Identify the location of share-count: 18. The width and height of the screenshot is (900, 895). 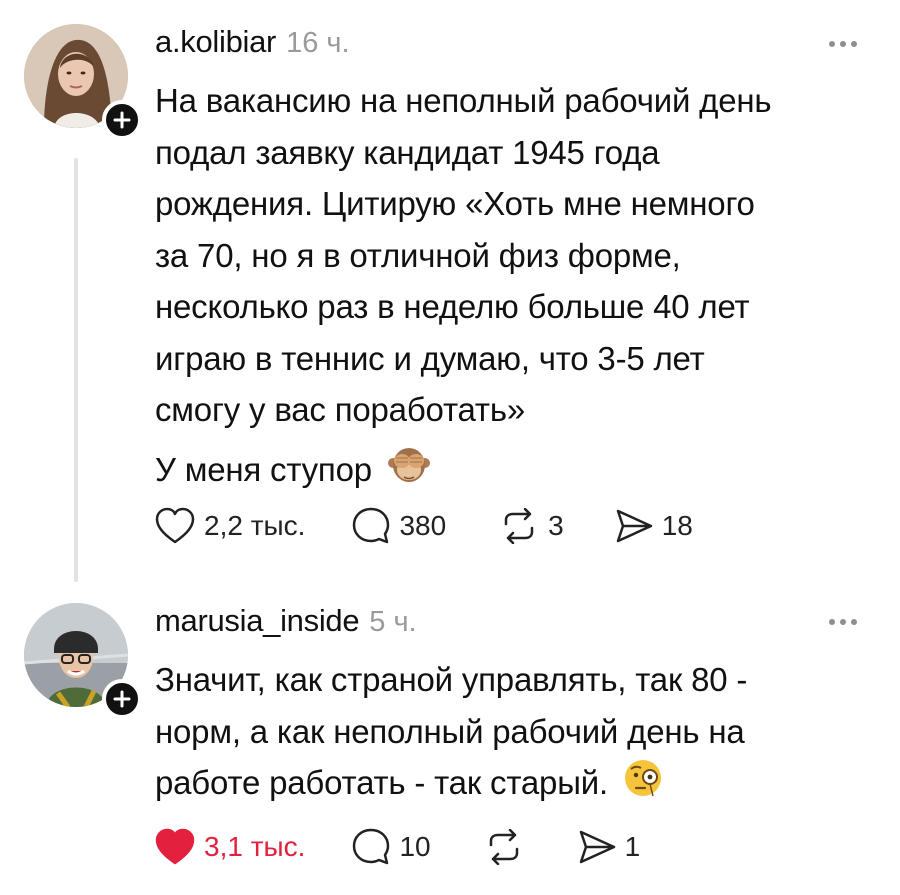
(677, 525).